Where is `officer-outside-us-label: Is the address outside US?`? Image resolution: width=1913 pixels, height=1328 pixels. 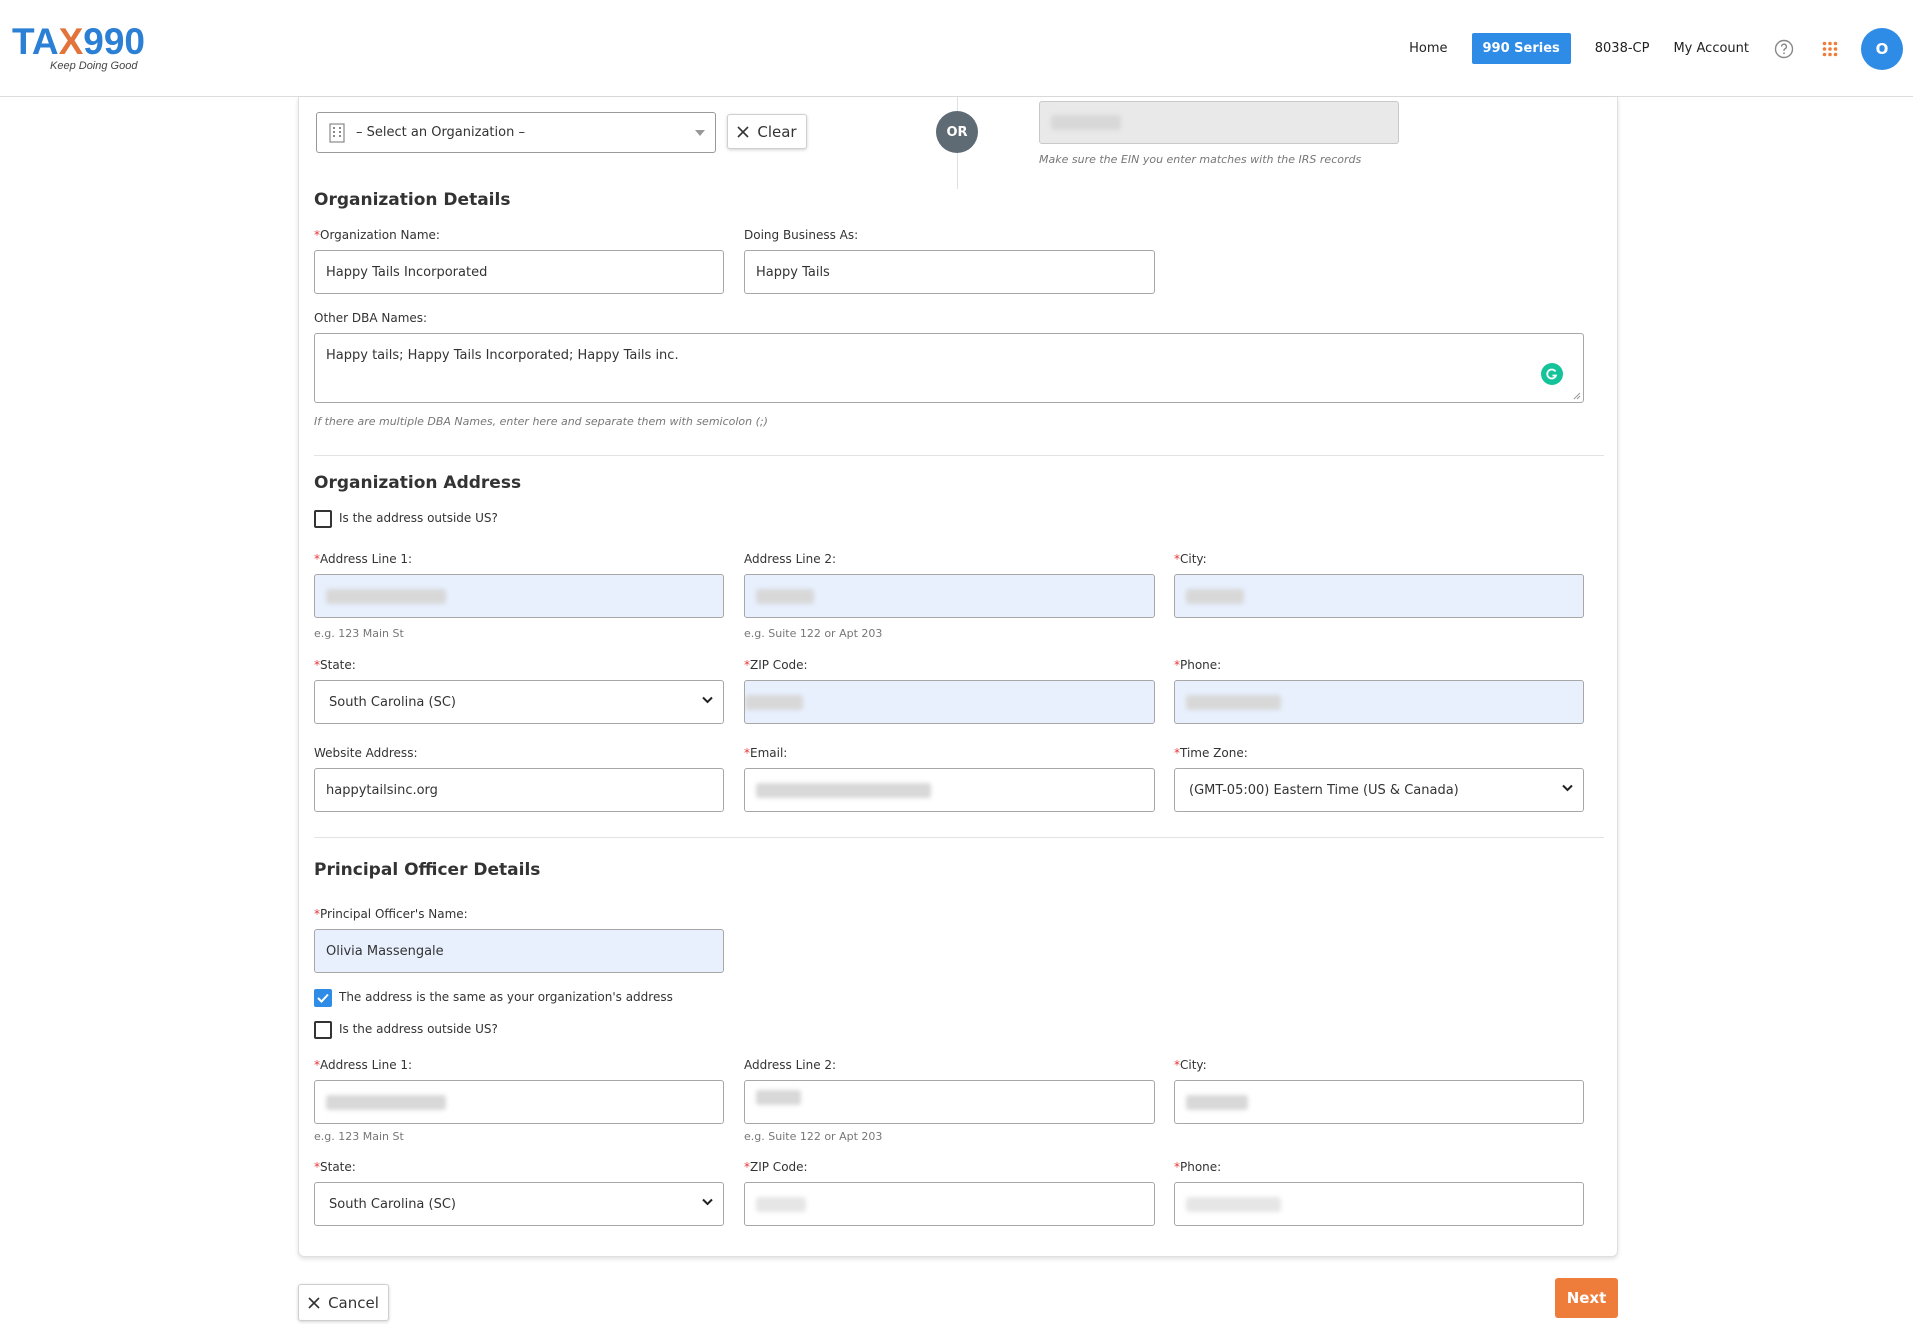 officer-outside-us-label: Is the address outside US? is located at coordinates (418, 1029).